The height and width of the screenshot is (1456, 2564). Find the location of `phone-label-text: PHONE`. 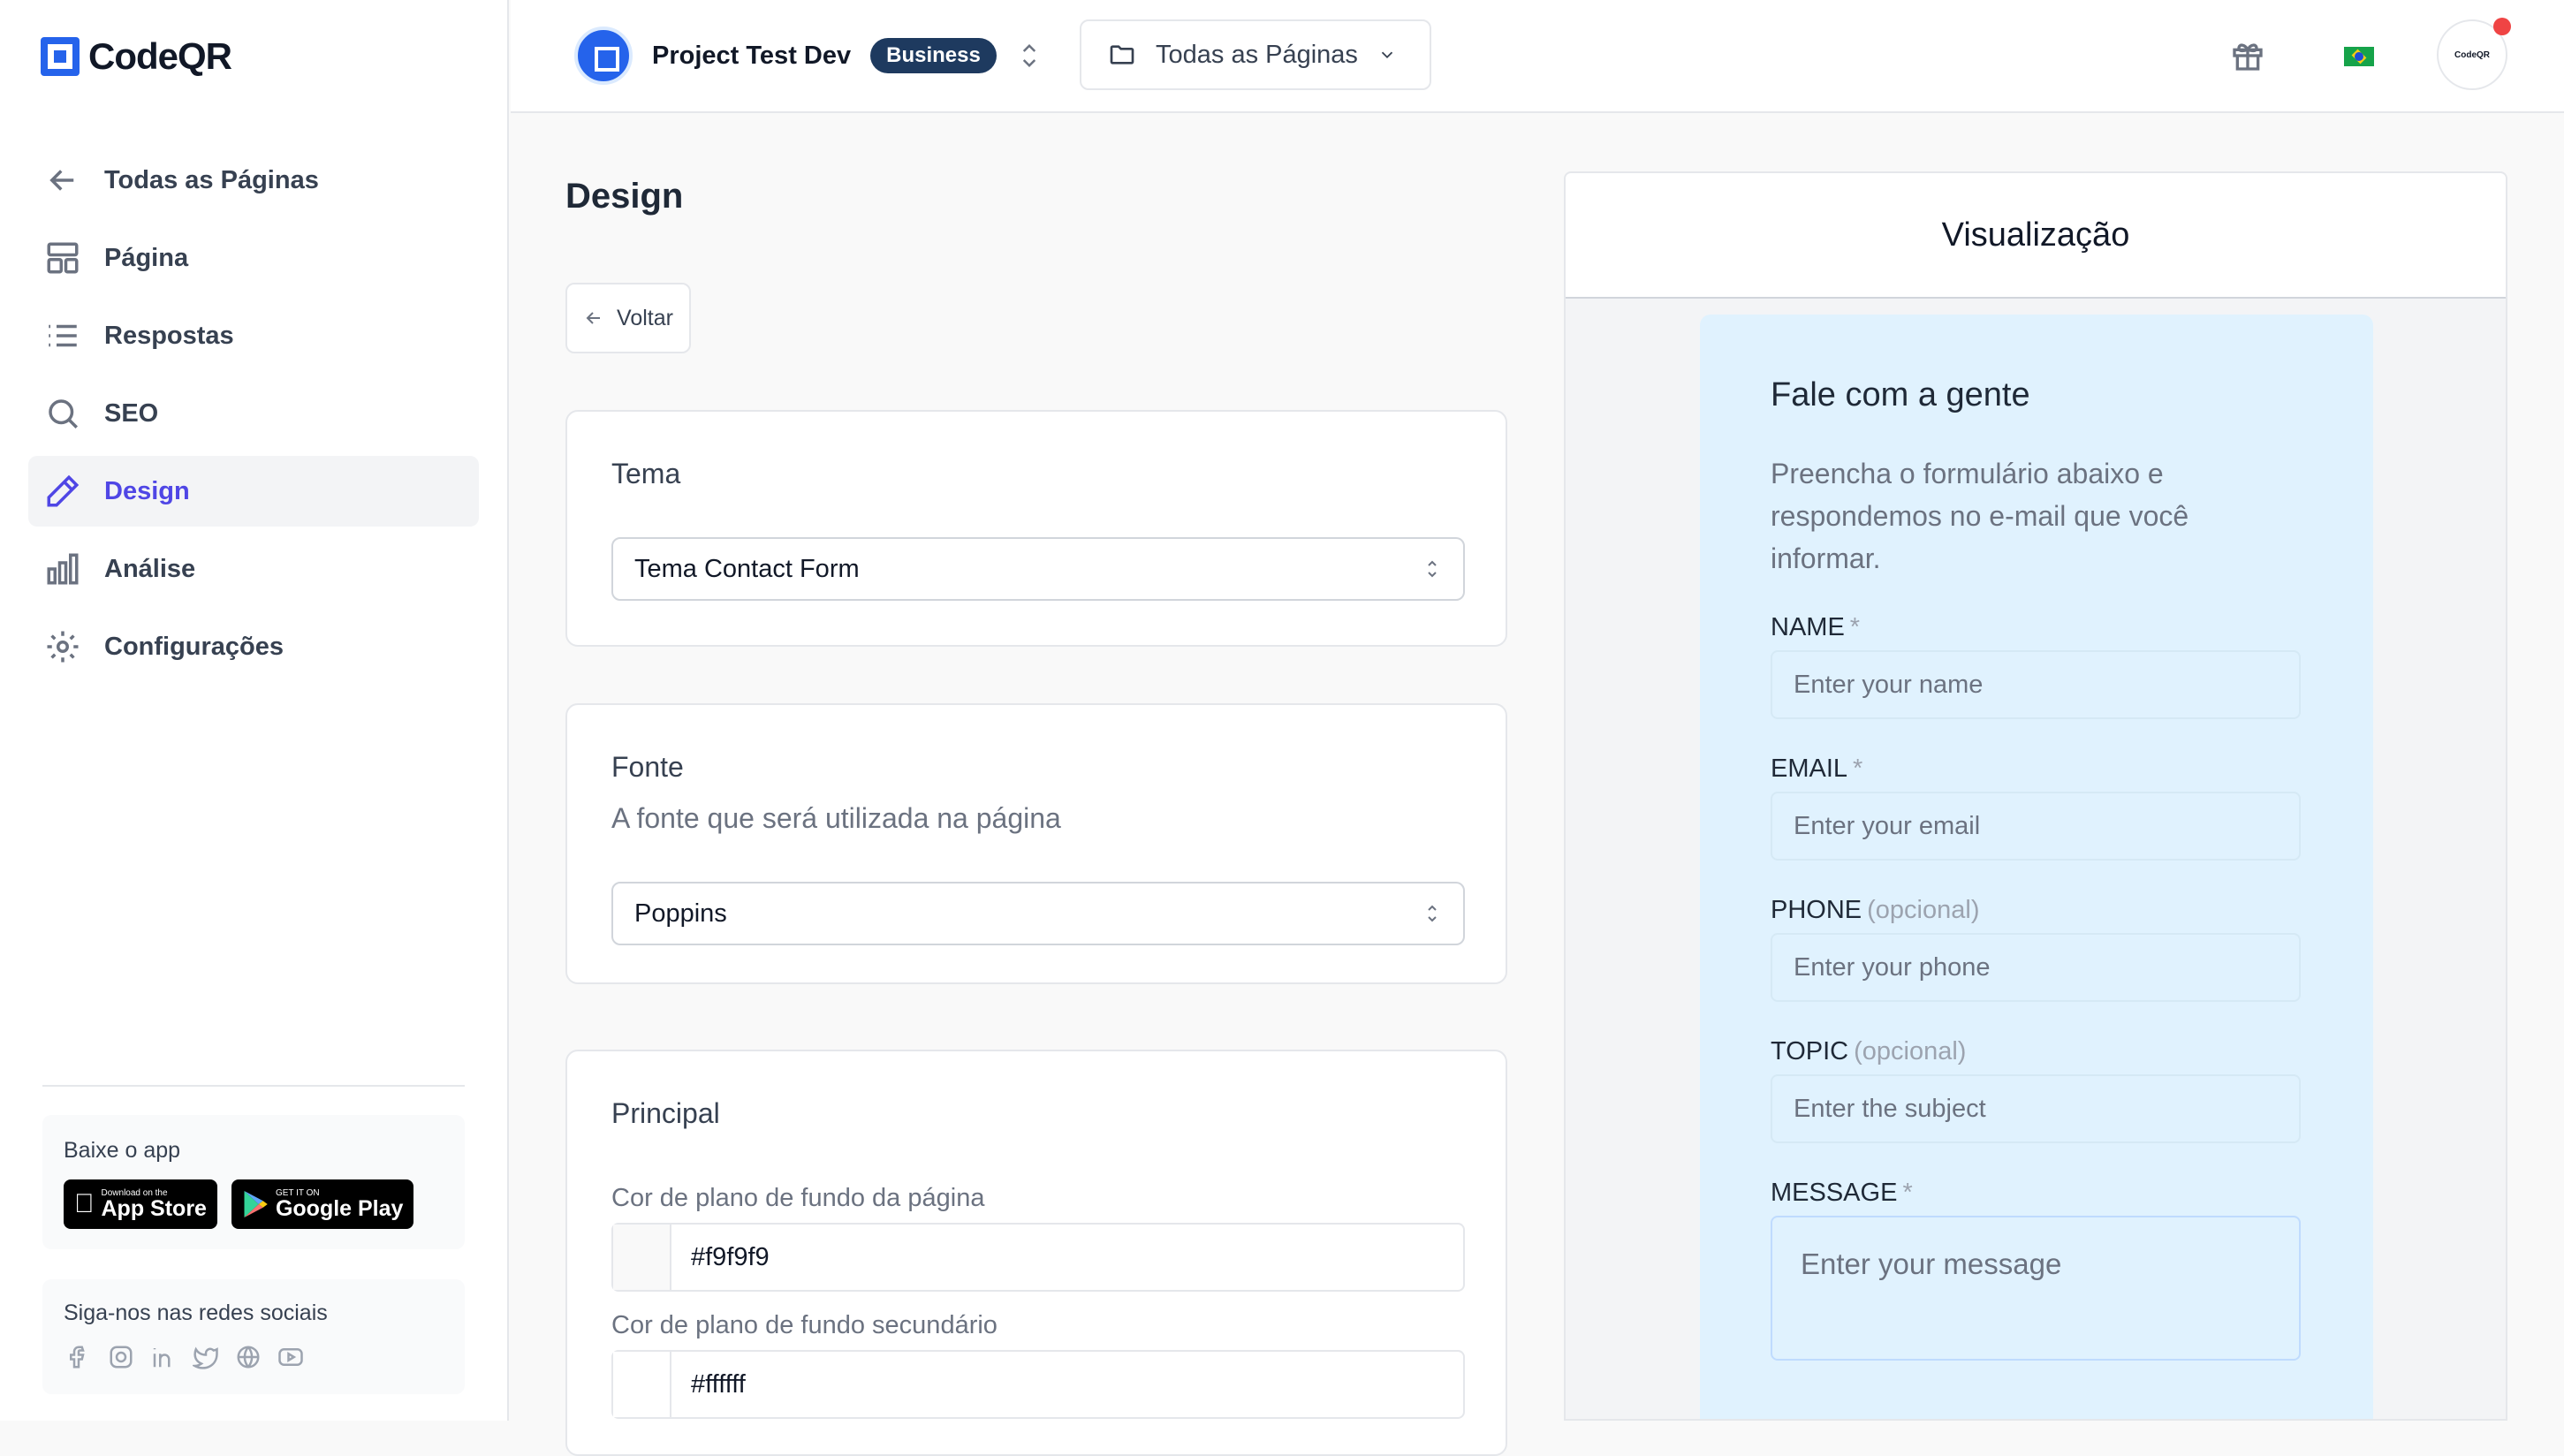

phone-label-text: PHONE is located at coordinates (1816, 910).